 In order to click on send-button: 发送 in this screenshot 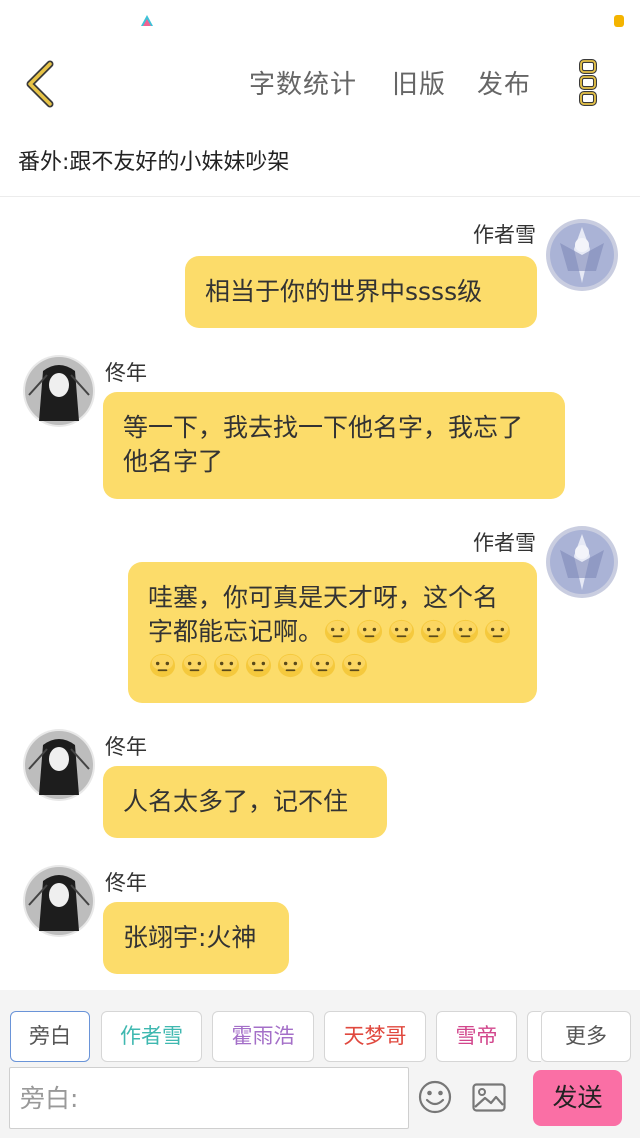, I will do `click(577, 1098)`.